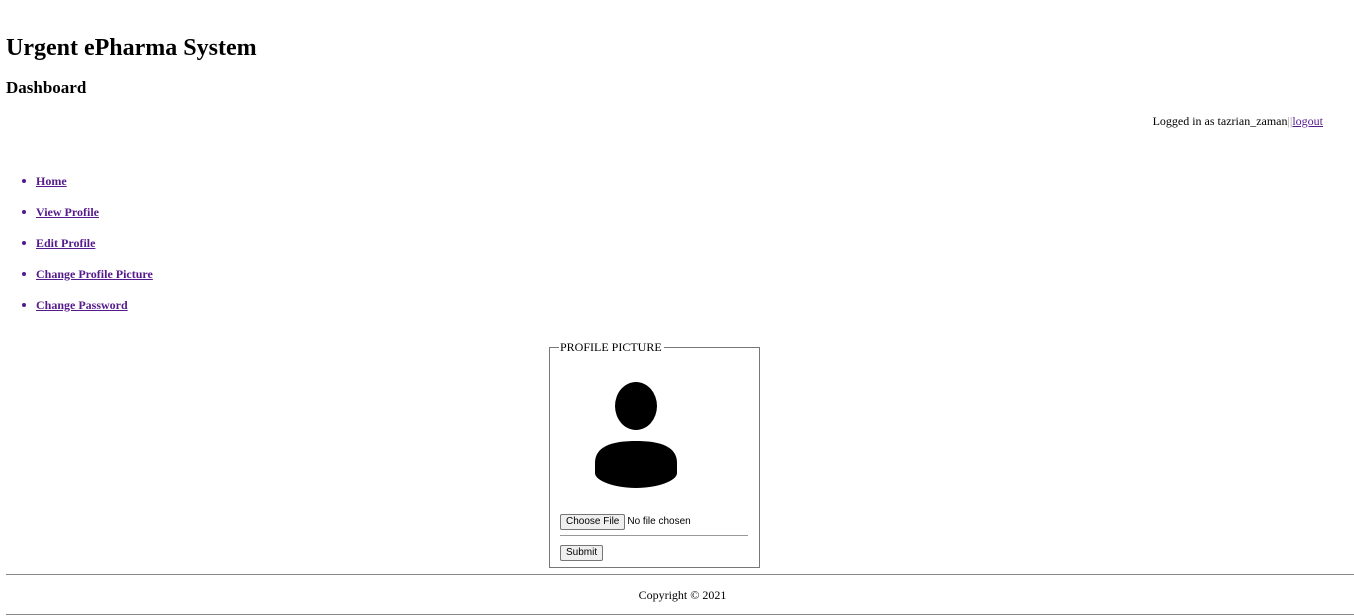  Describe the element at coordinates (65, 243) in the screenshot. I see `nav-link-edit-profile: Edit Profile` at that location.